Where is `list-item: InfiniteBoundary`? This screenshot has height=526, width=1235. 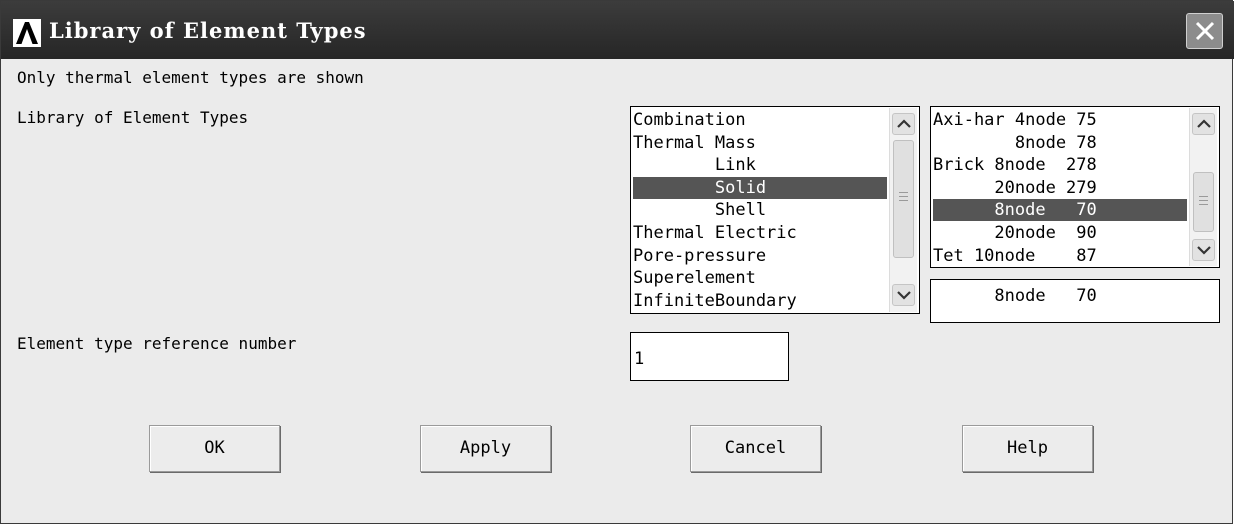 list-item: InfiniteBoundary is located at coordinates (715, 301).